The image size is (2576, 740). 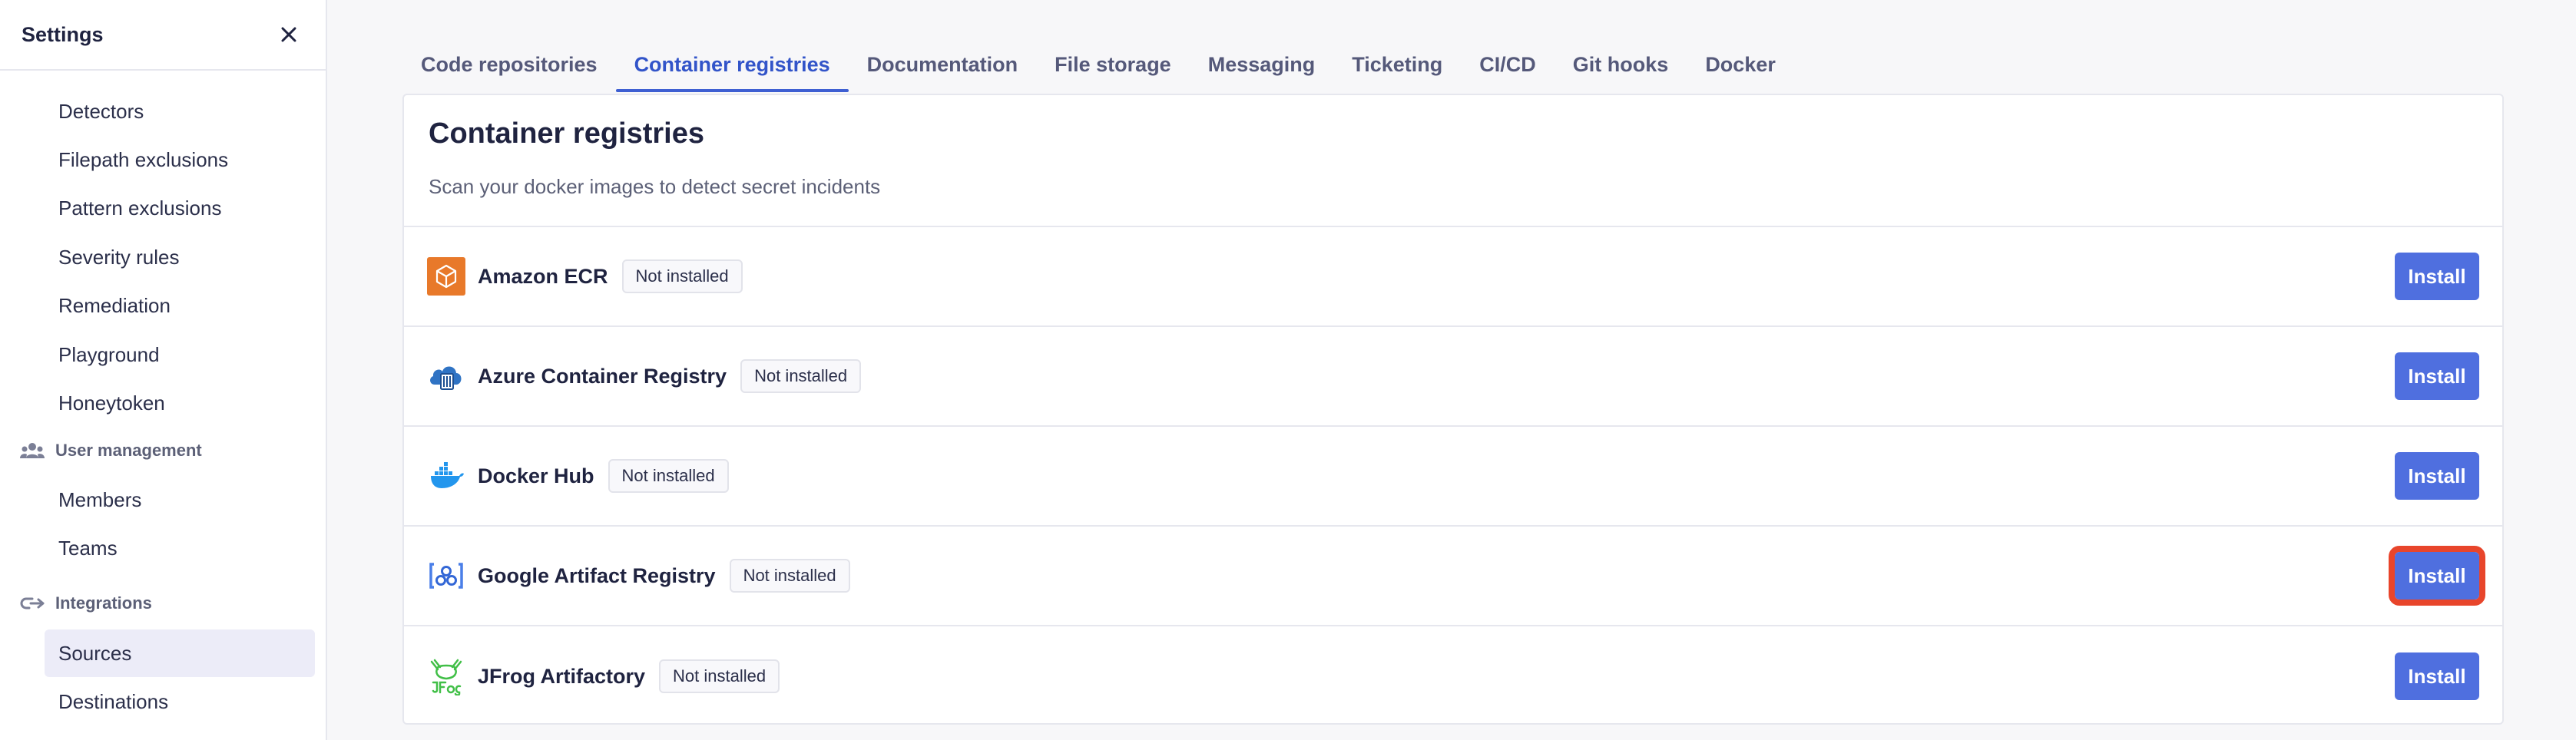 I want to click on tab-label: Messaging, so click(x=1262, y=64).